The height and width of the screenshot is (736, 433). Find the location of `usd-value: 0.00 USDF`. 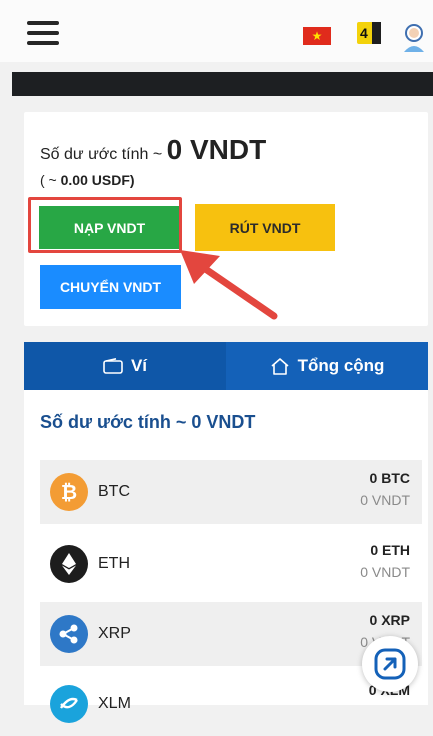

usd-value: 0.00 USDF is located at coordinates (95, 180).